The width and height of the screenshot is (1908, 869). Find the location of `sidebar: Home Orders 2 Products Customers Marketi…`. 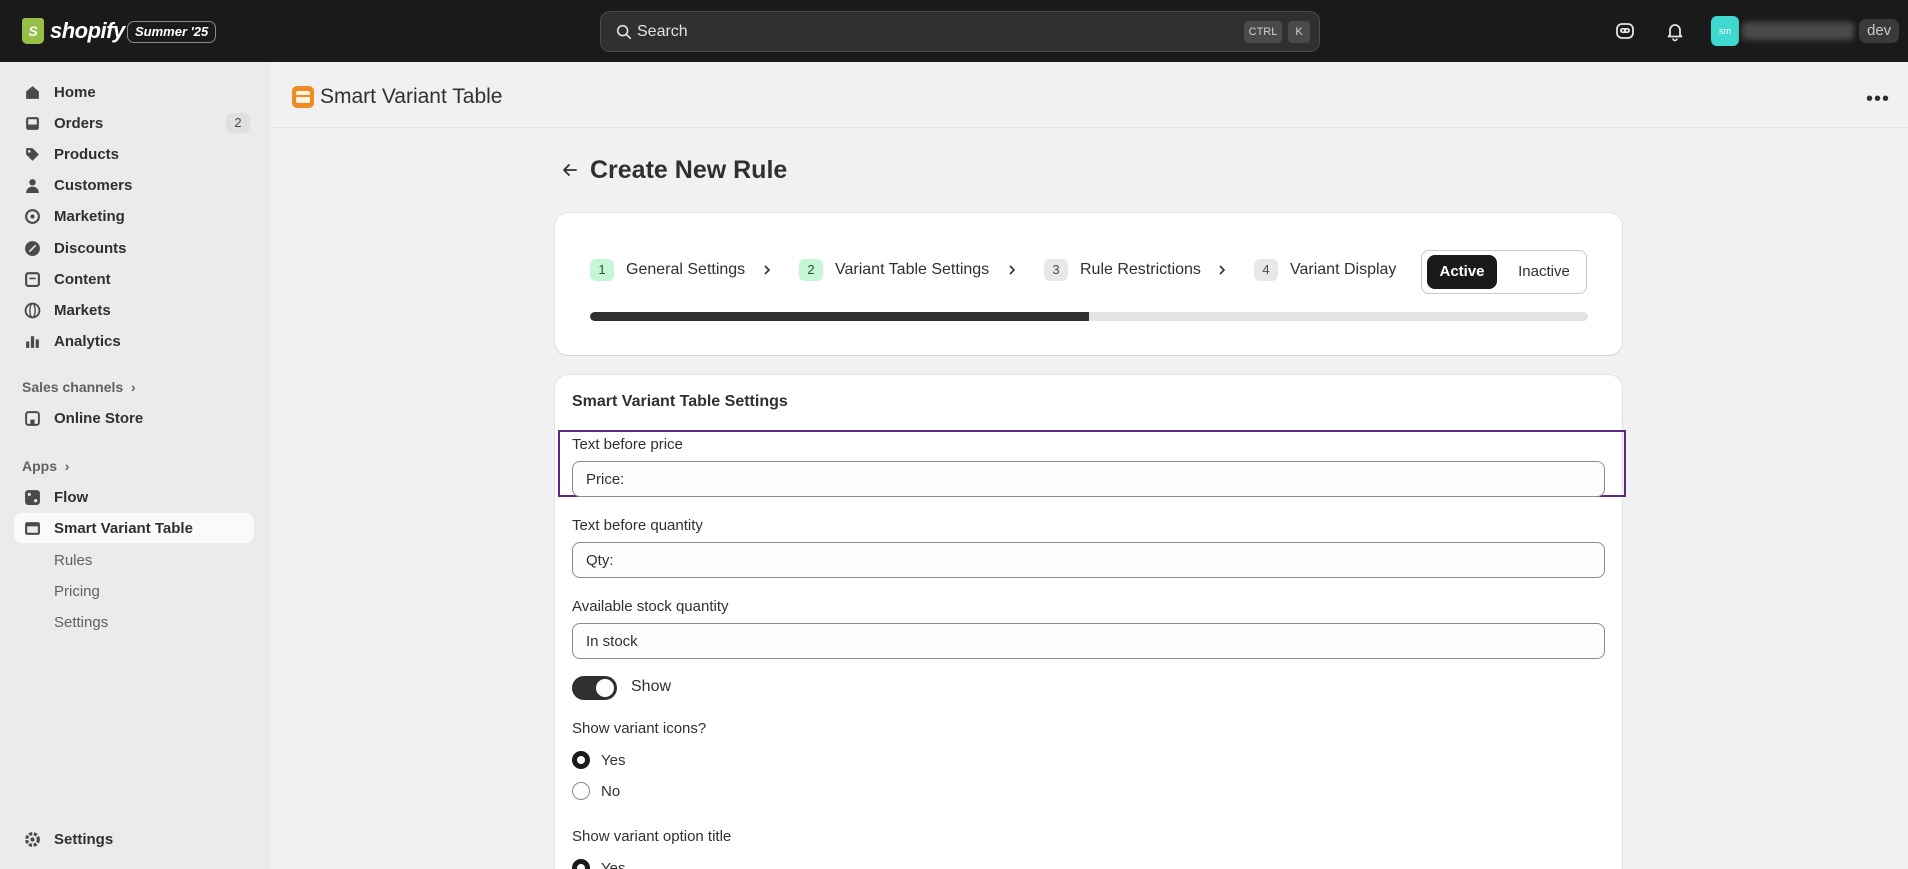

sidebar: Home Orders 2 Products Customers Marketi… is located at coordinates (135, 465).